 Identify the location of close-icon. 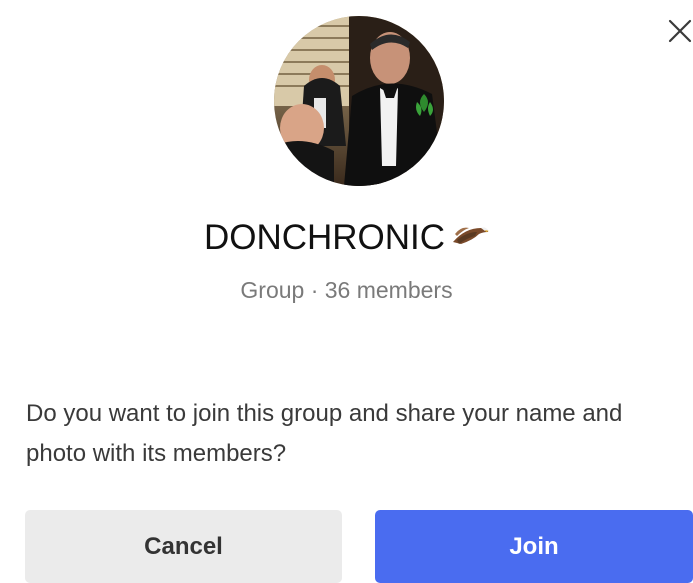
(680, 31).